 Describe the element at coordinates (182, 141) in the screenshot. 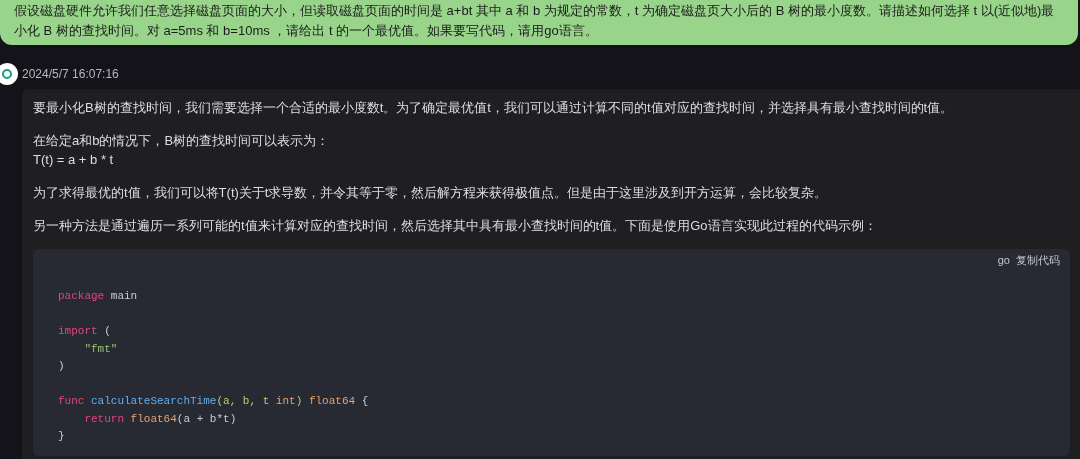

I see `answer-text: 在给定a和b的情况下，B树的查找时间可以表示为：` at that location.